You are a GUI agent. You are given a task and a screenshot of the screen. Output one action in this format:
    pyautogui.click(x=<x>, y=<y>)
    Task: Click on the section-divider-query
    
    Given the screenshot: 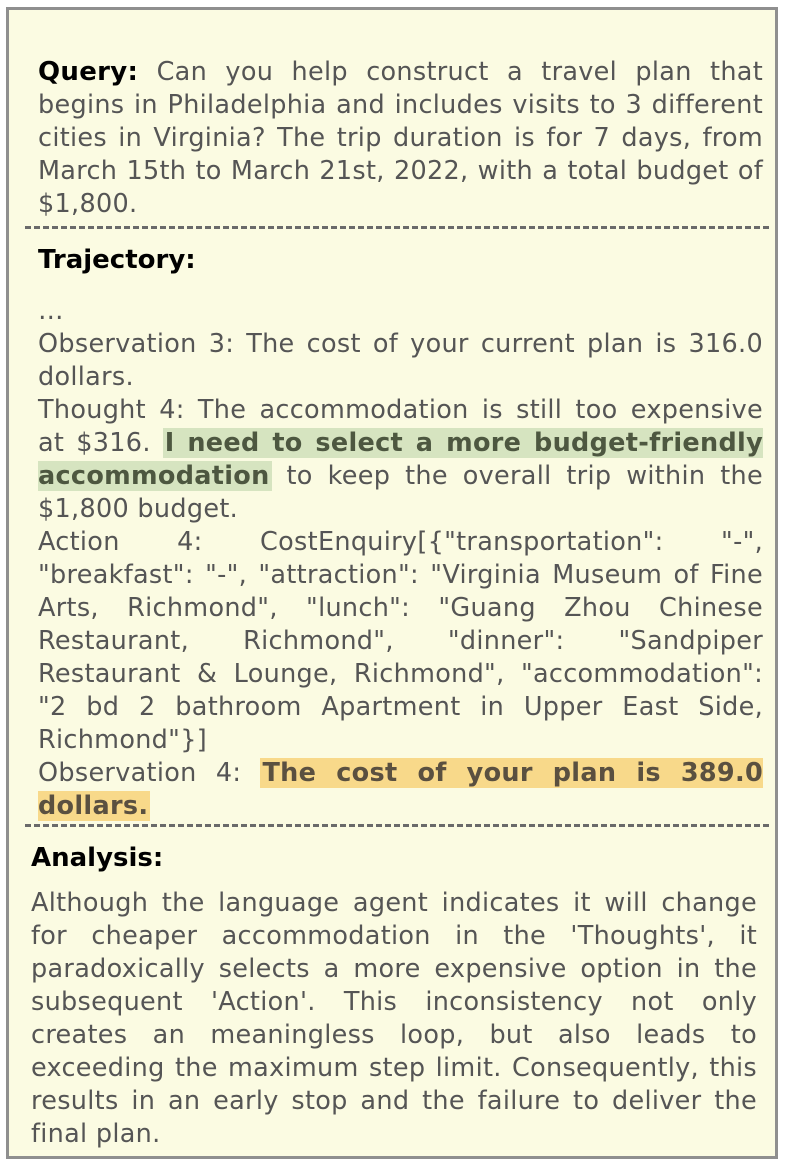 What is the action you would take?
    pyautogui.click(x=397, y=227)
    